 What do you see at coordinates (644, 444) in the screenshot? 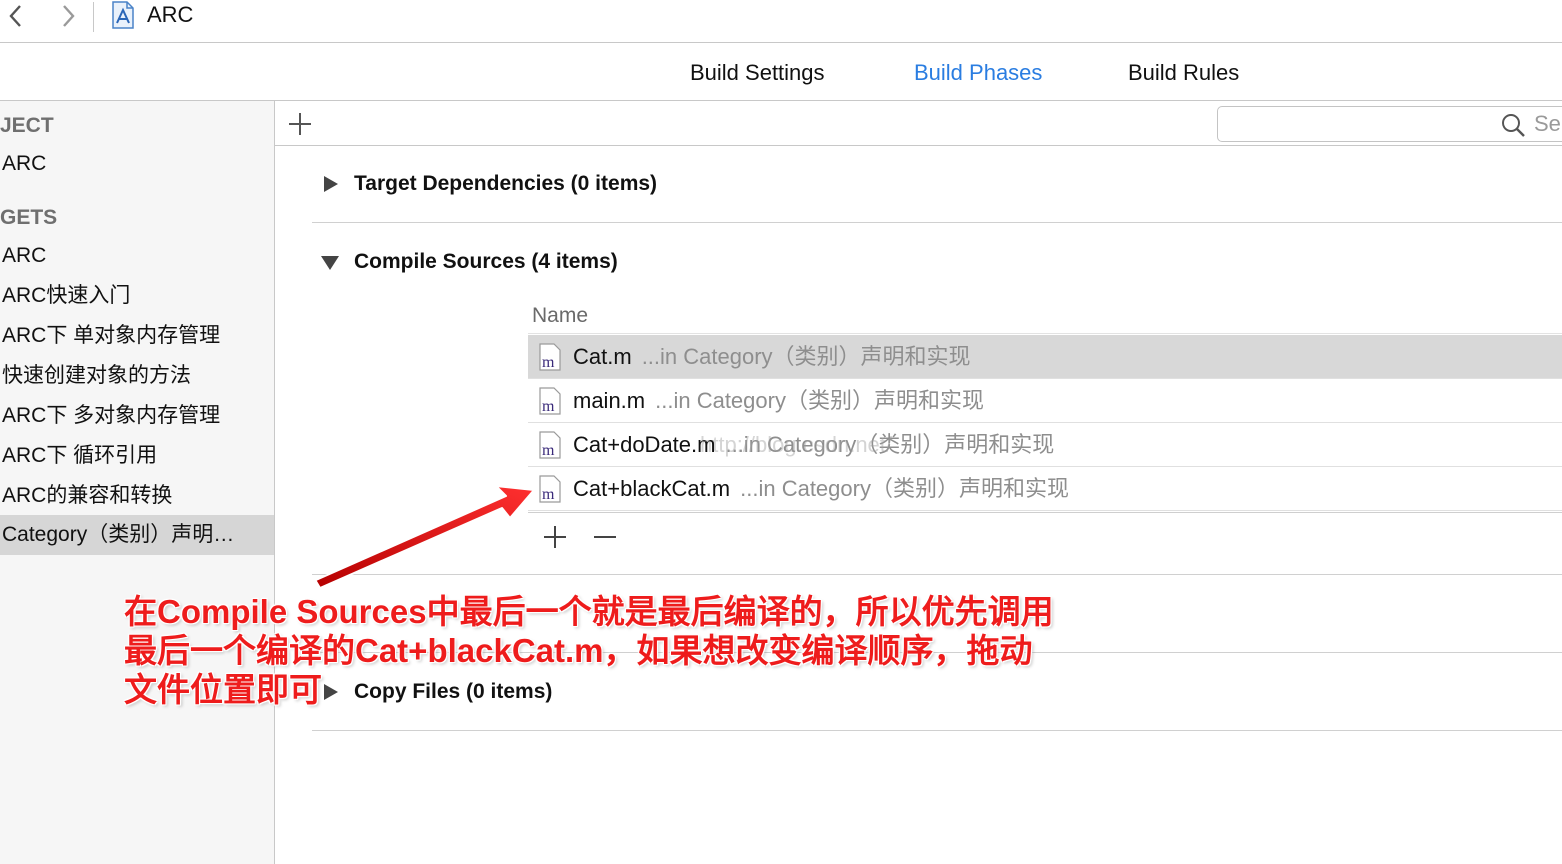
I see `file-name: Cat+doDate.m` at bounding box center [644, 444].